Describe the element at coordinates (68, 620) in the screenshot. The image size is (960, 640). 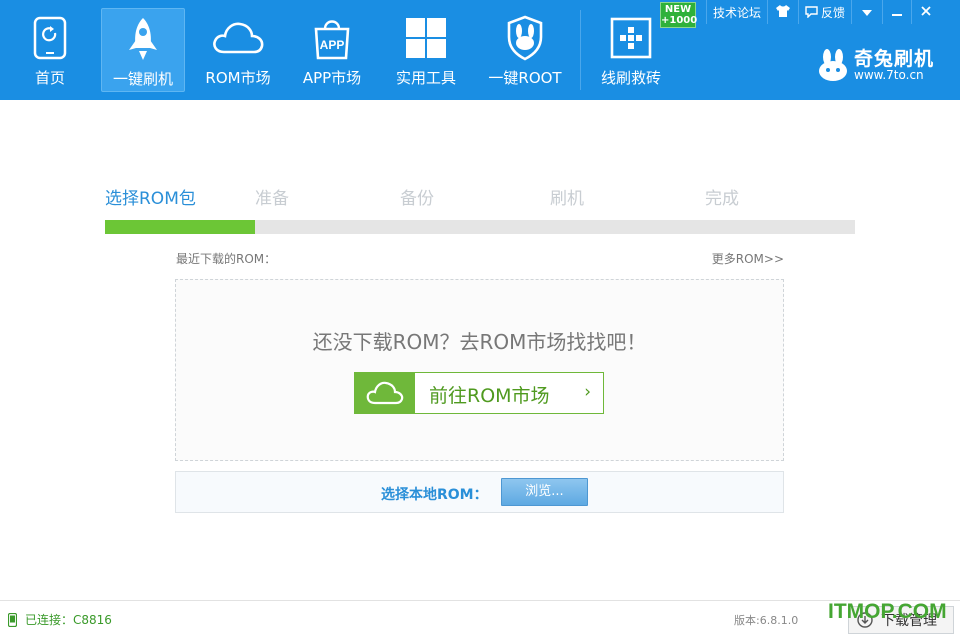
I see `connection-status-text: 已连接：C8816` at that location.